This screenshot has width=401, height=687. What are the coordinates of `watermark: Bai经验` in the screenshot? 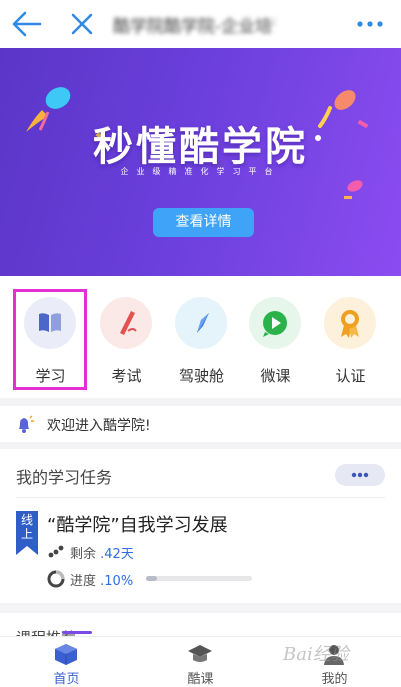 It's located at (316, 654).